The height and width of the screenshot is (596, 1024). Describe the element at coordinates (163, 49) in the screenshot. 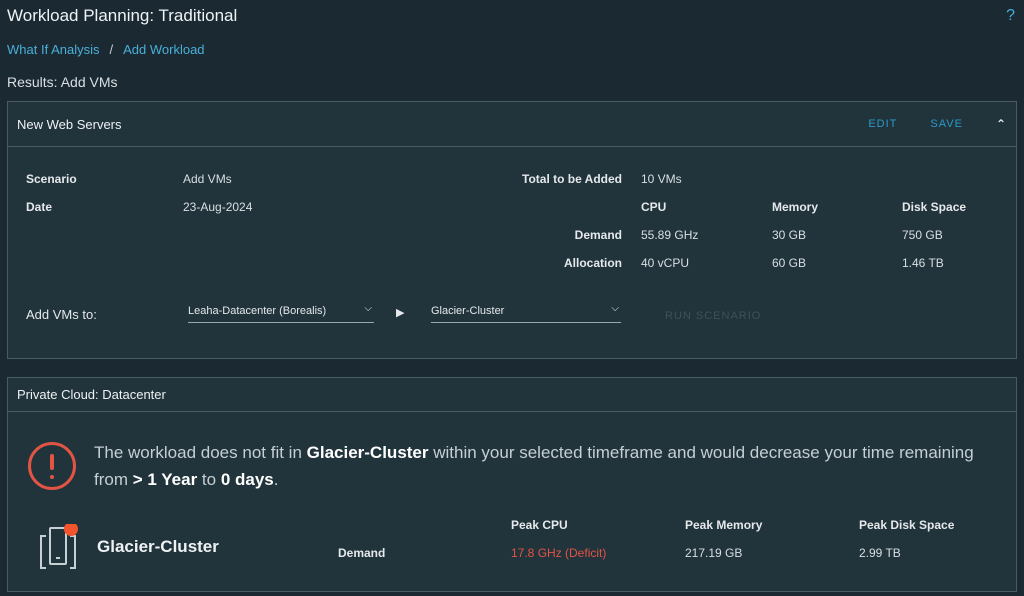

I see `breadcrumb-add-workload: Add Workload` at that location.